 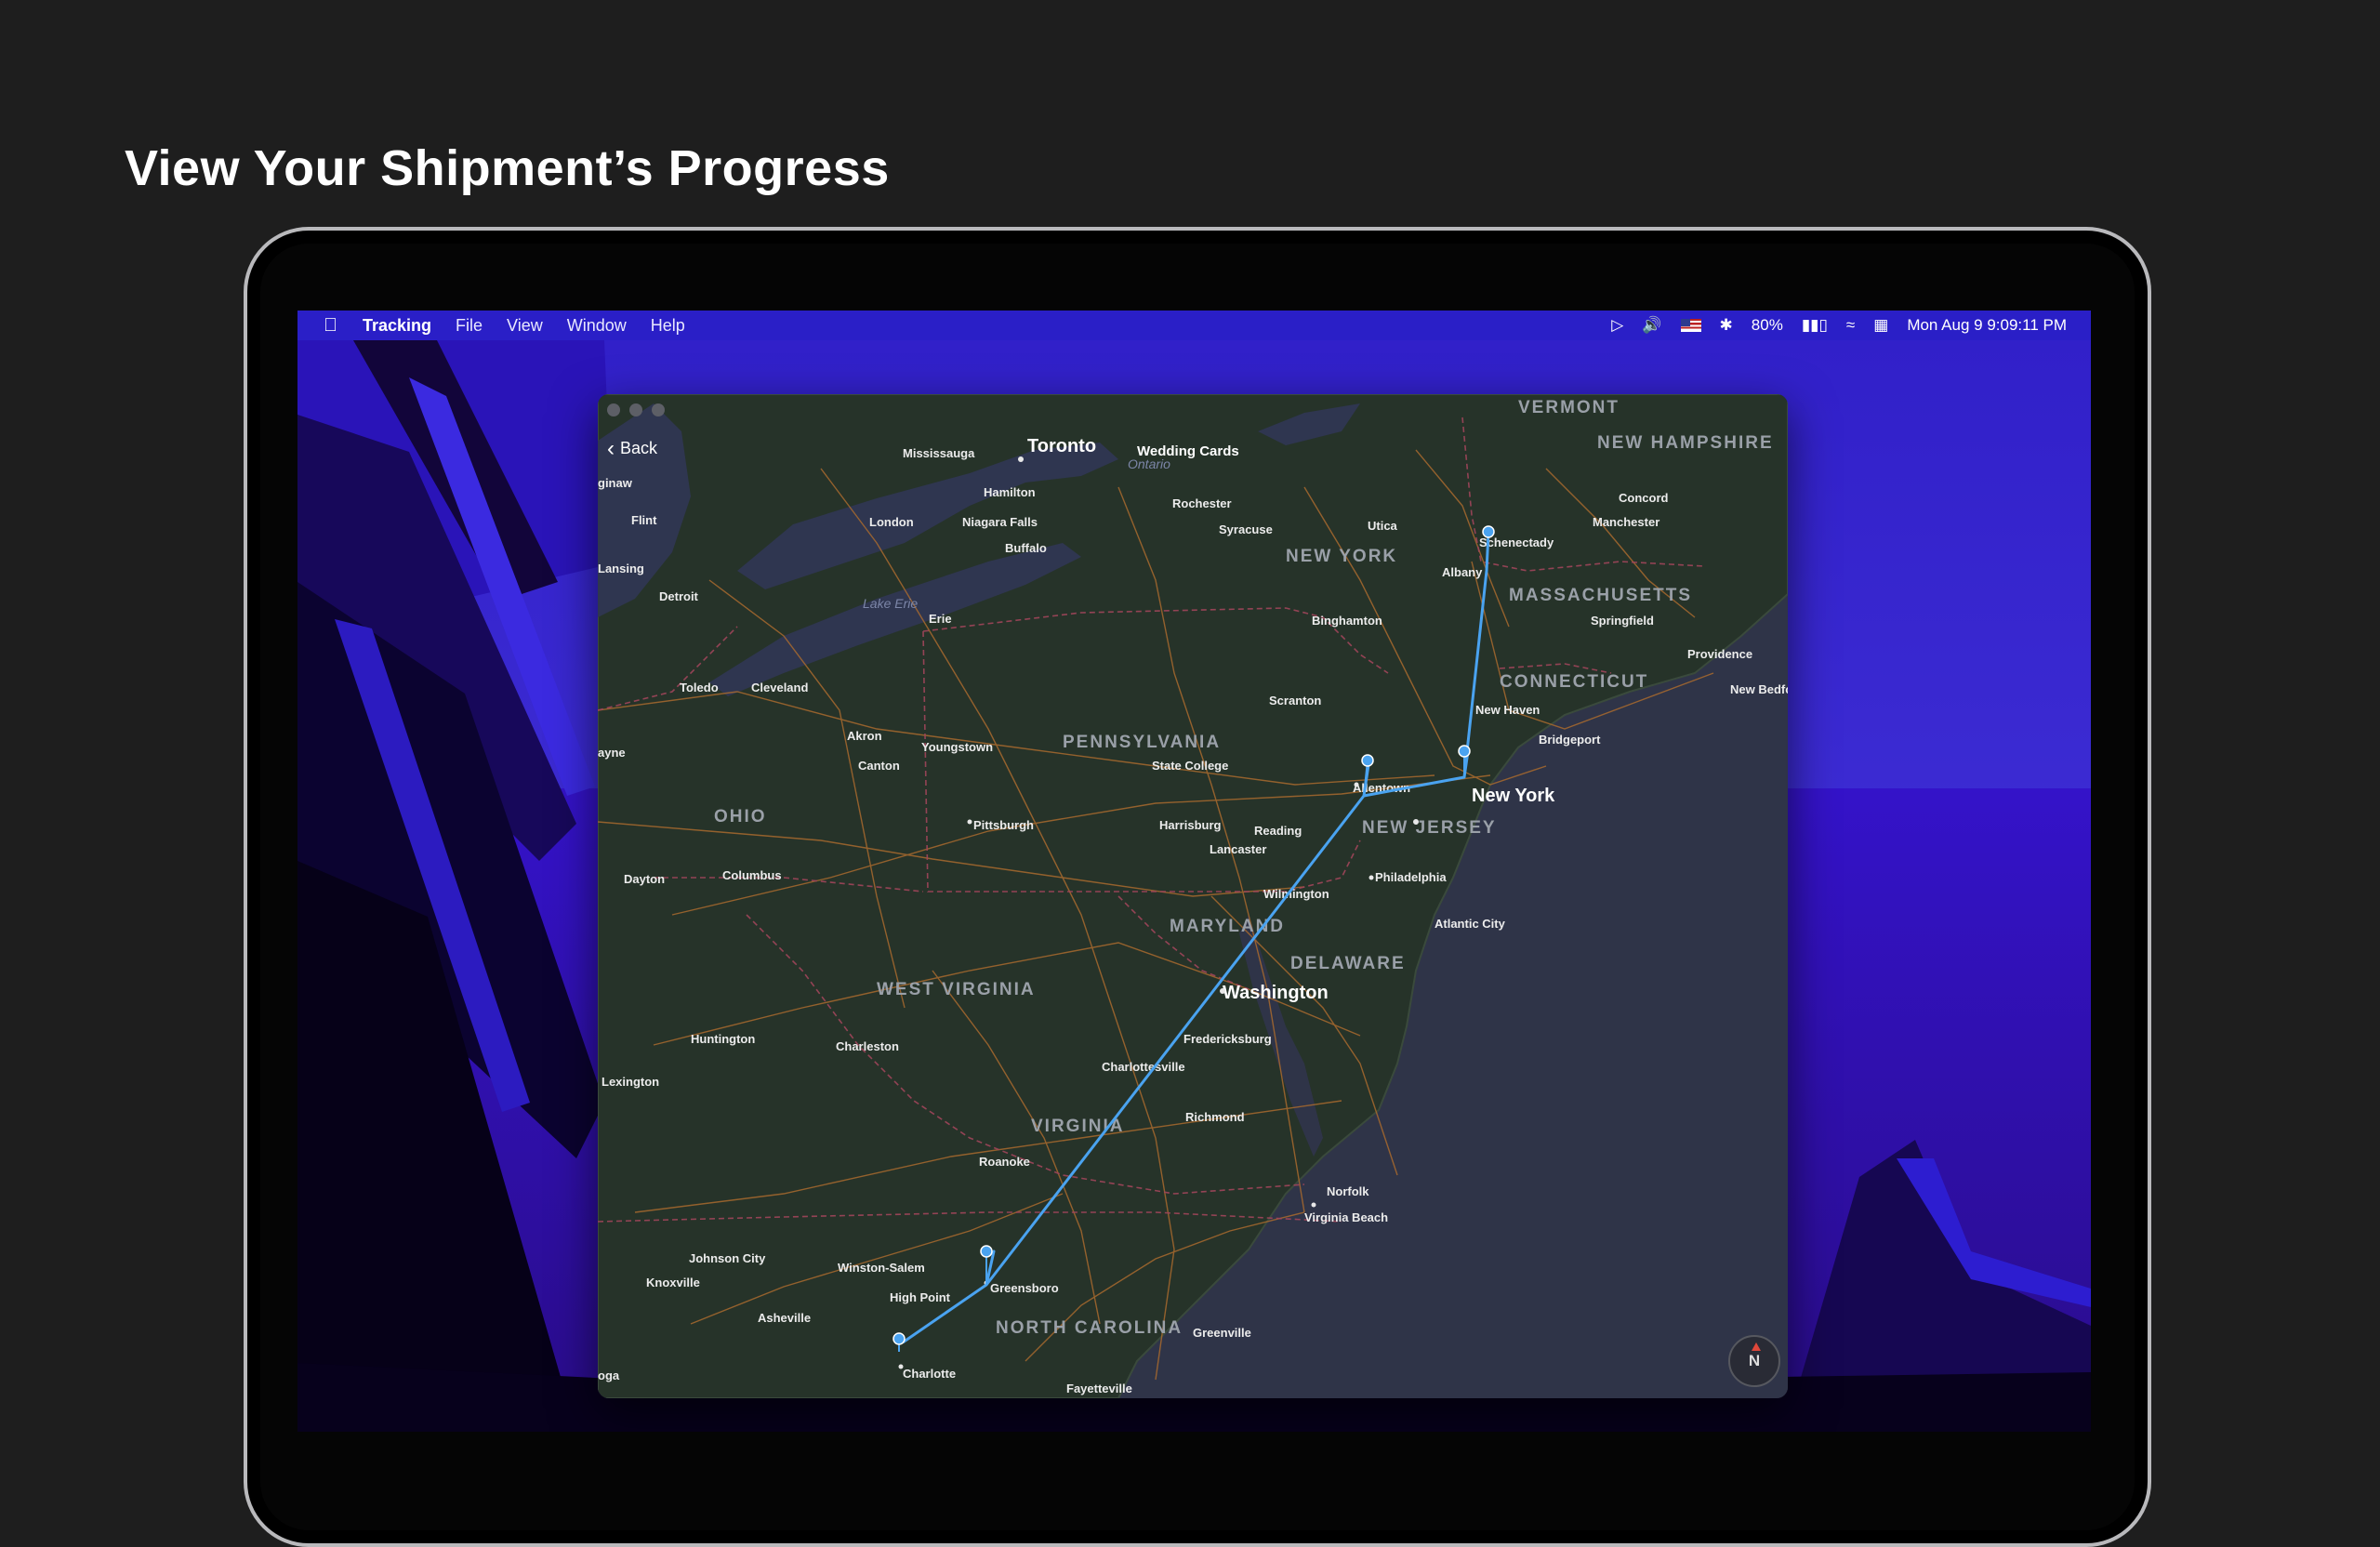 I want to click on city-winston-salem: Winston-Salem, so click(x=881, y=1268).